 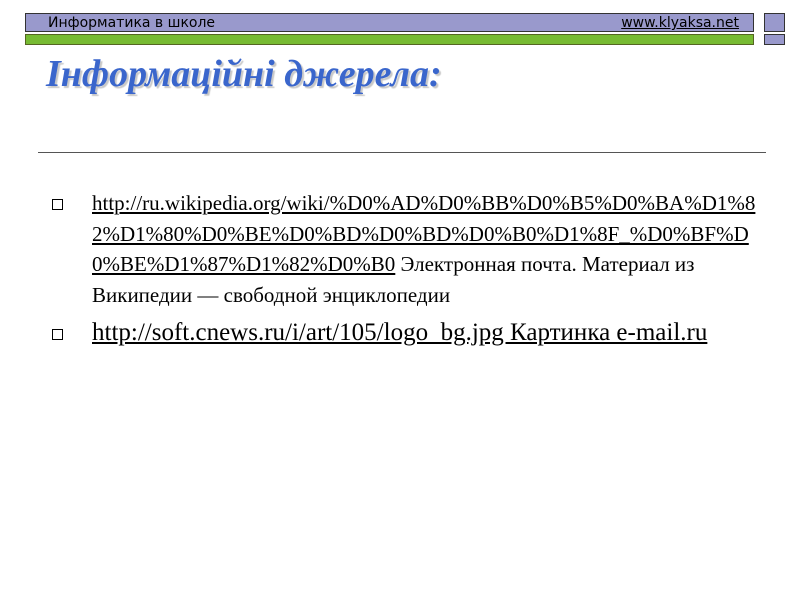 What do you see at coordinates (774, 39) in the screenshot?
I see `strip-corner-box` at bounding box center [774, 39].